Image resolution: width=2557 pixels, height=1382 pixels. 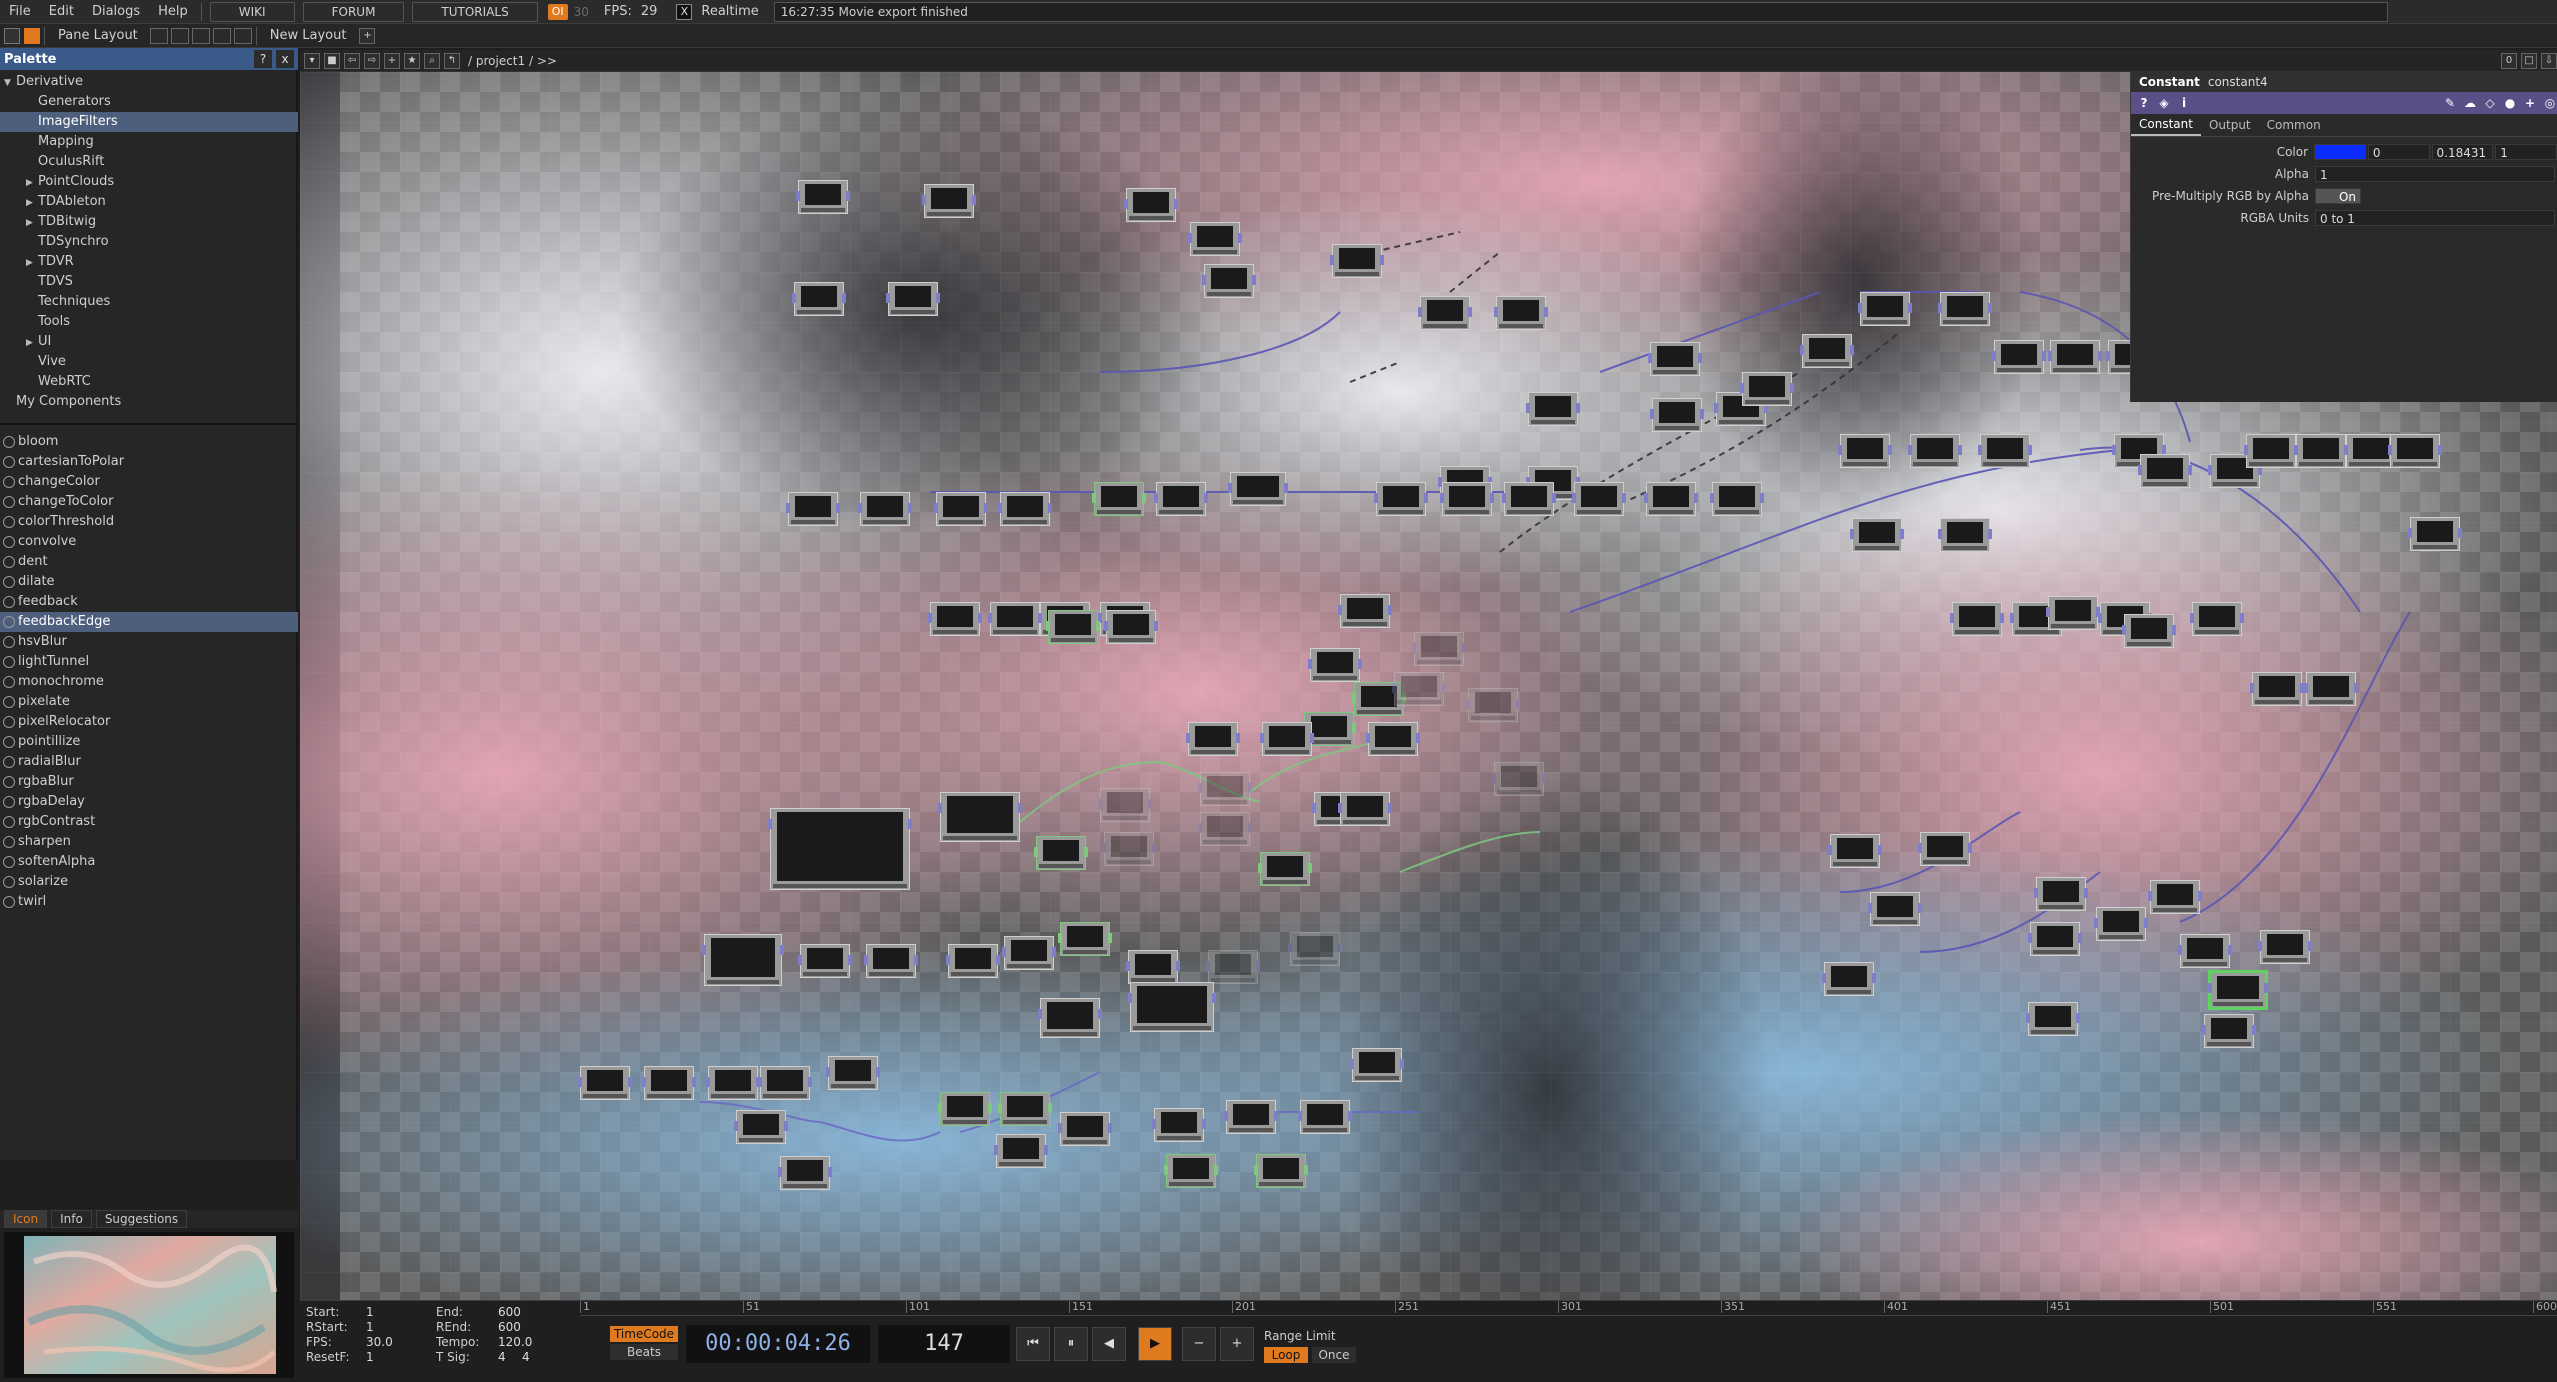 I want to click on palette-tree-item: ImageFilters, so click(x=149, y=122).